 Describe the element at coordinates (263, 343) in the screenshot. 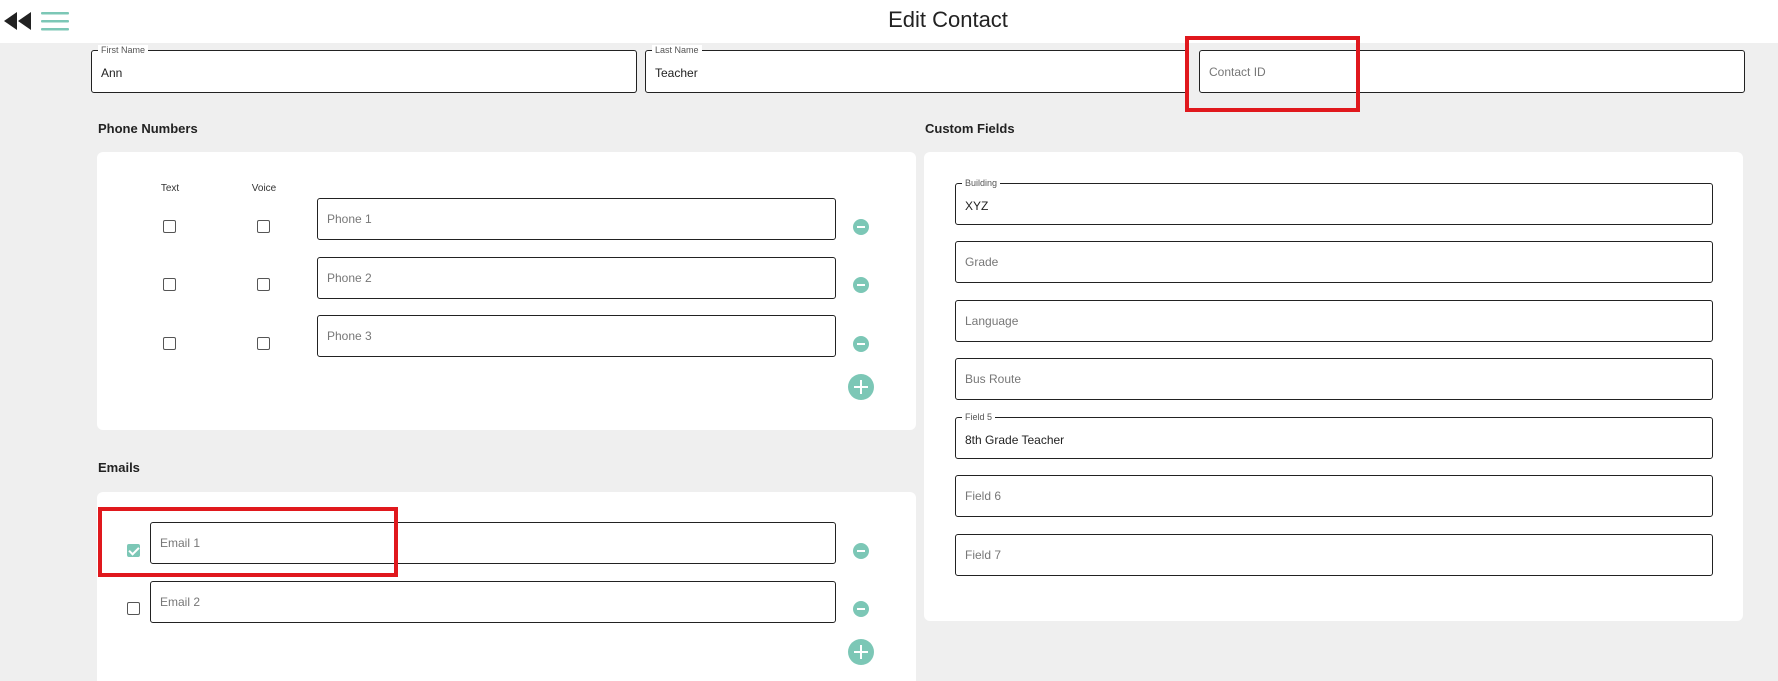

I see `phone-3-voice-checkbox` at that location.